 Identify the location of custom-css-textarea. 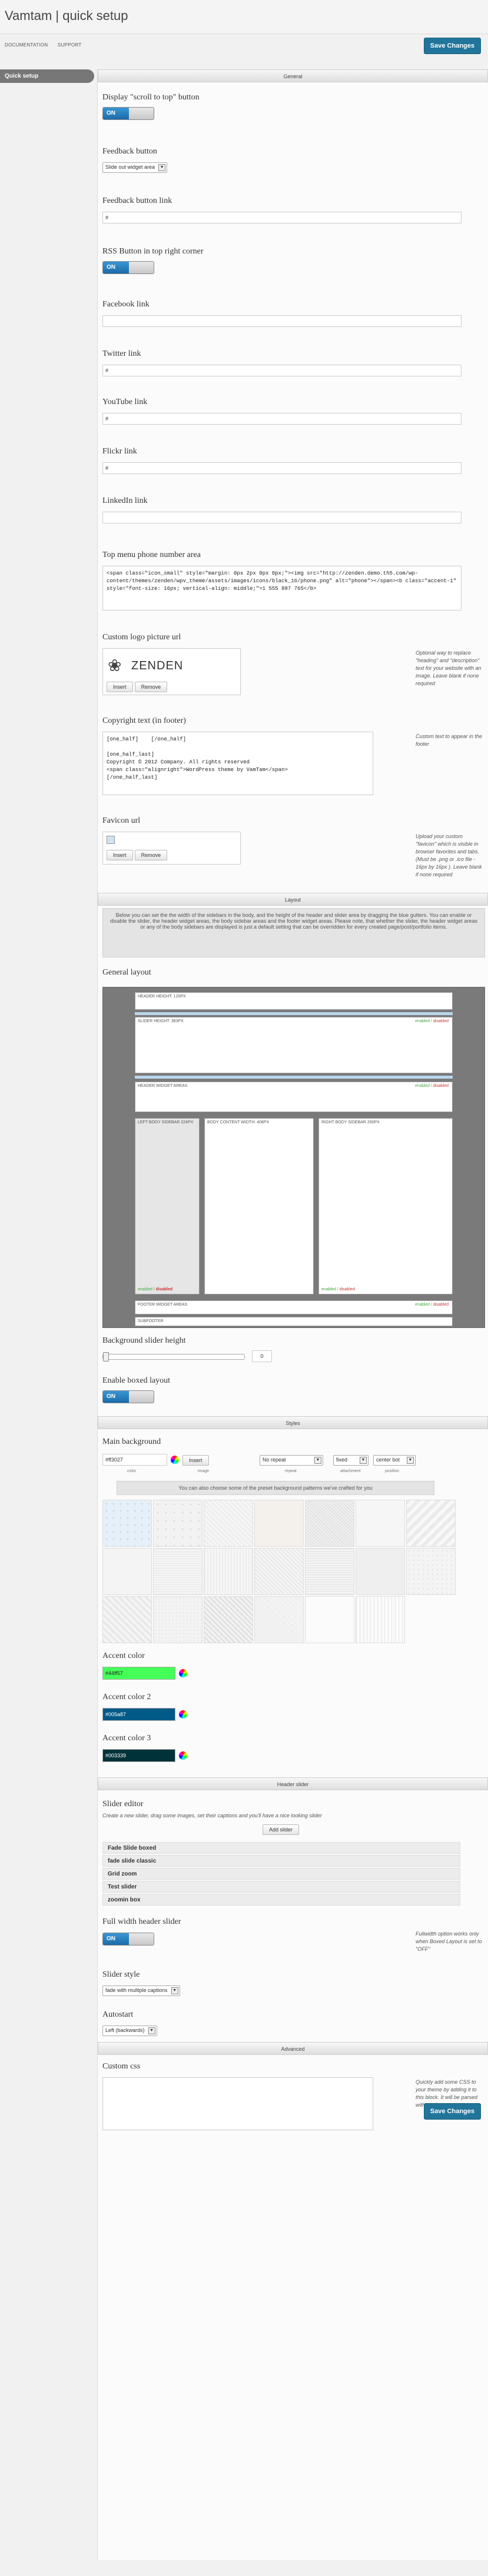
(237, 2103).